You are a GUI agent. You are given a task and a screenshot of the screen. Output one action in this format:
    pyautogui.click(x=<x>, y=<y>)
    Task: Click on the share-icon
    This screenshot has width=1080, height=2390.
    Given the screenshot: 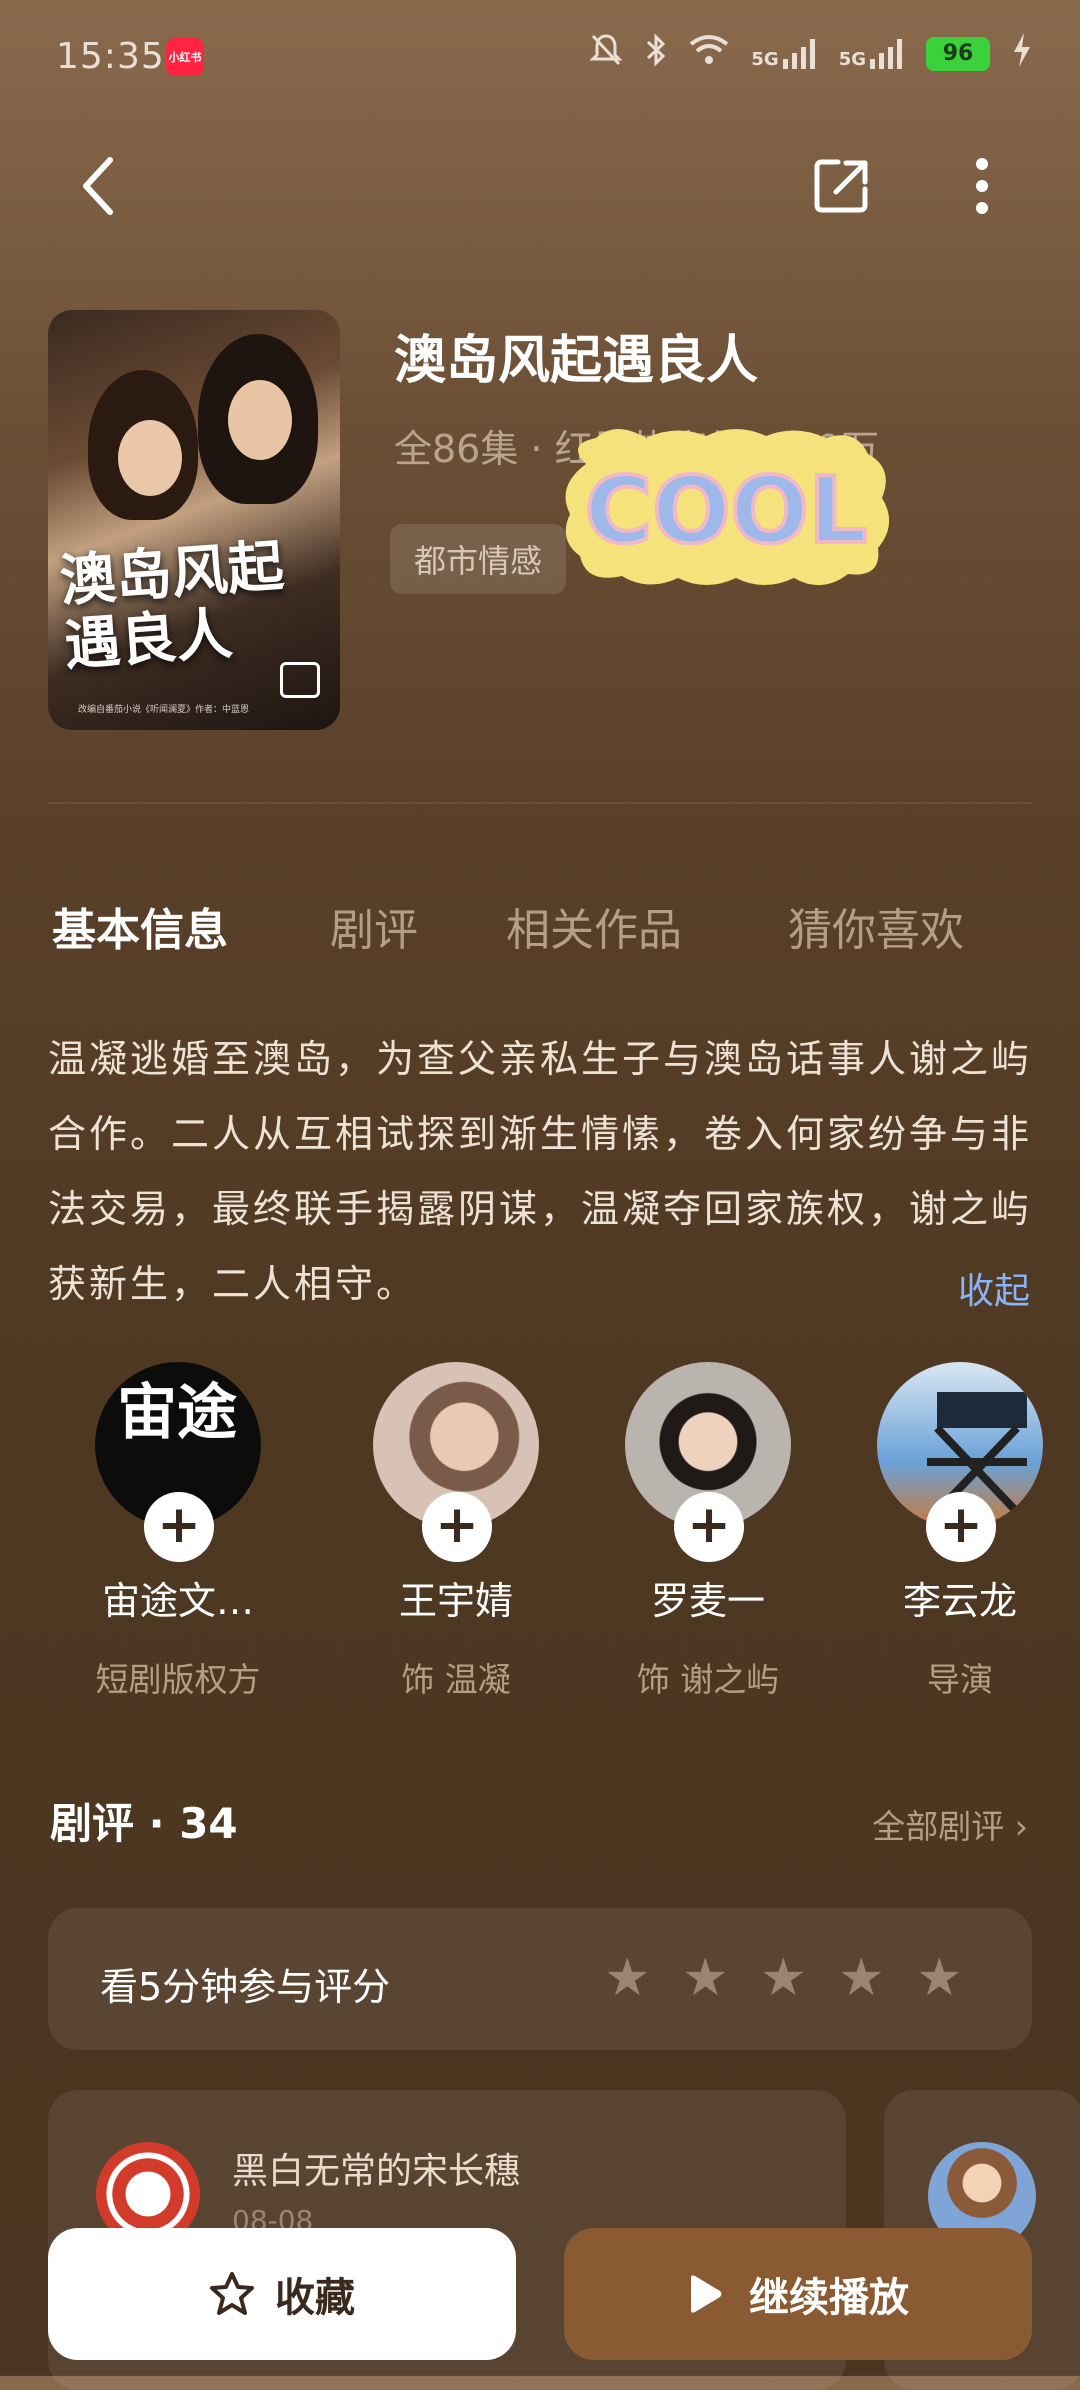 What is the action you would take?
    pyautogui.click(x=841, y=186)
    